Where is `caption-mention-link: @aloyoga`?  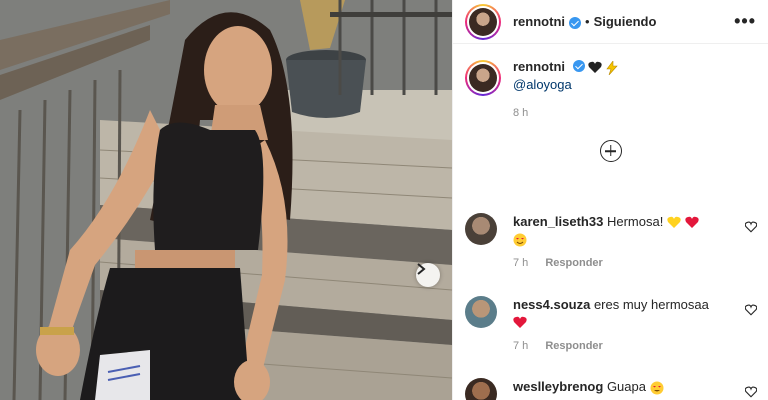
caption-mention-link: @aloyoga is located at coordinates (542, 84).